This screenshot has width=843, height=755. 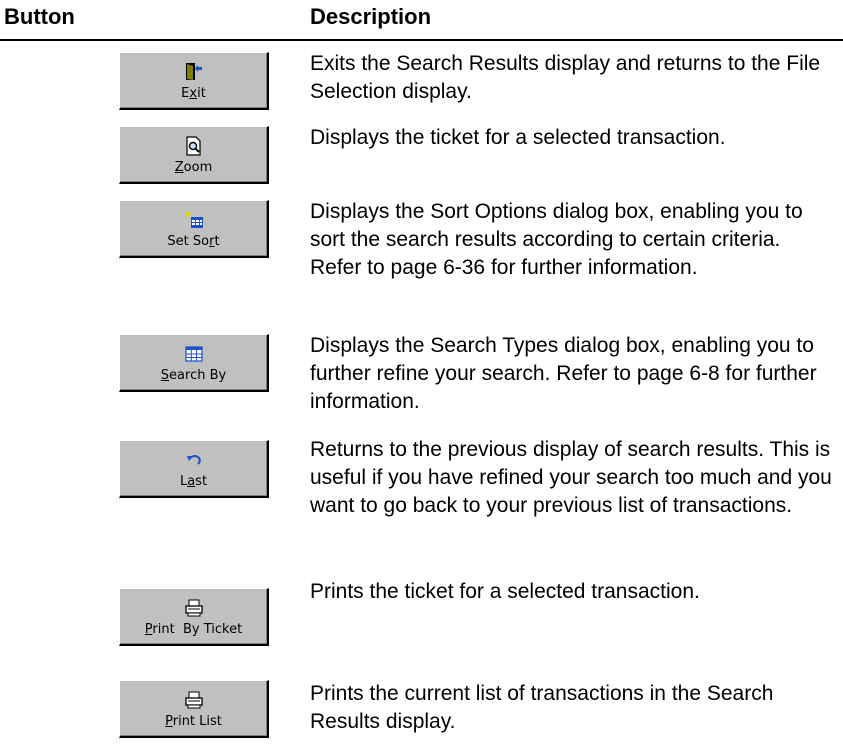 I want to click on button-label: Print List, so click(x=193, y=721).